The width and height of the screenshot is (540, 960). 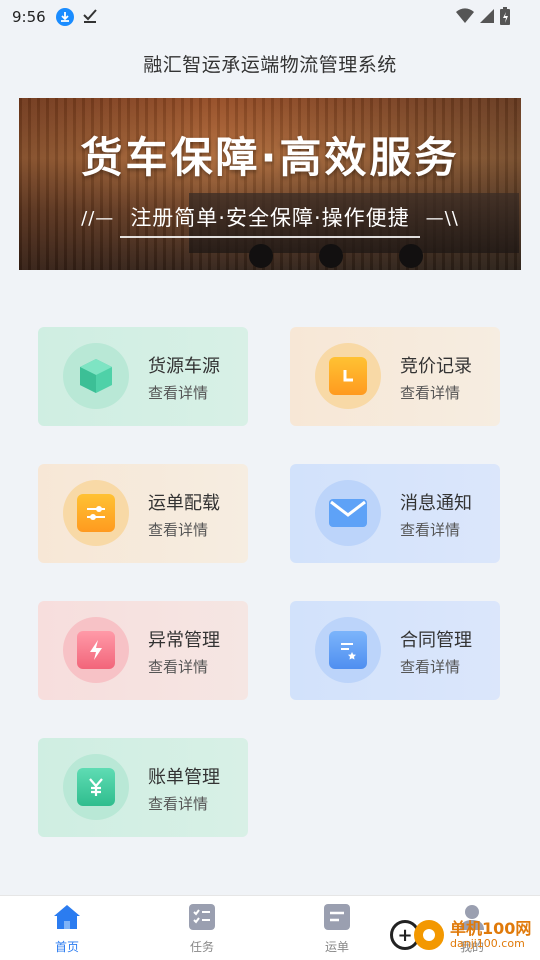 What do you see at coordinates (395, 376) in the screenshot?
I see `card-bid-records: 竞价记录 查看详情` at bounding box center [395, 376].